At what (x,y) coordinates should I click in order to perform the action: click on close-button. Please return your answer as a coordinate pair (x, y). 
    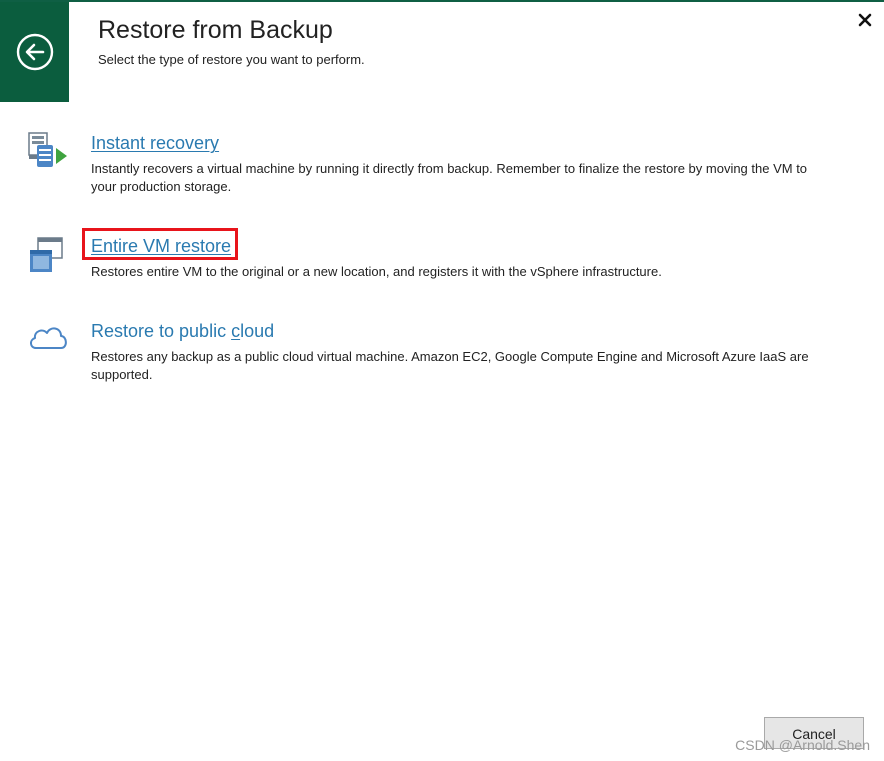
    Looking at the image, I should click on (865, 20).